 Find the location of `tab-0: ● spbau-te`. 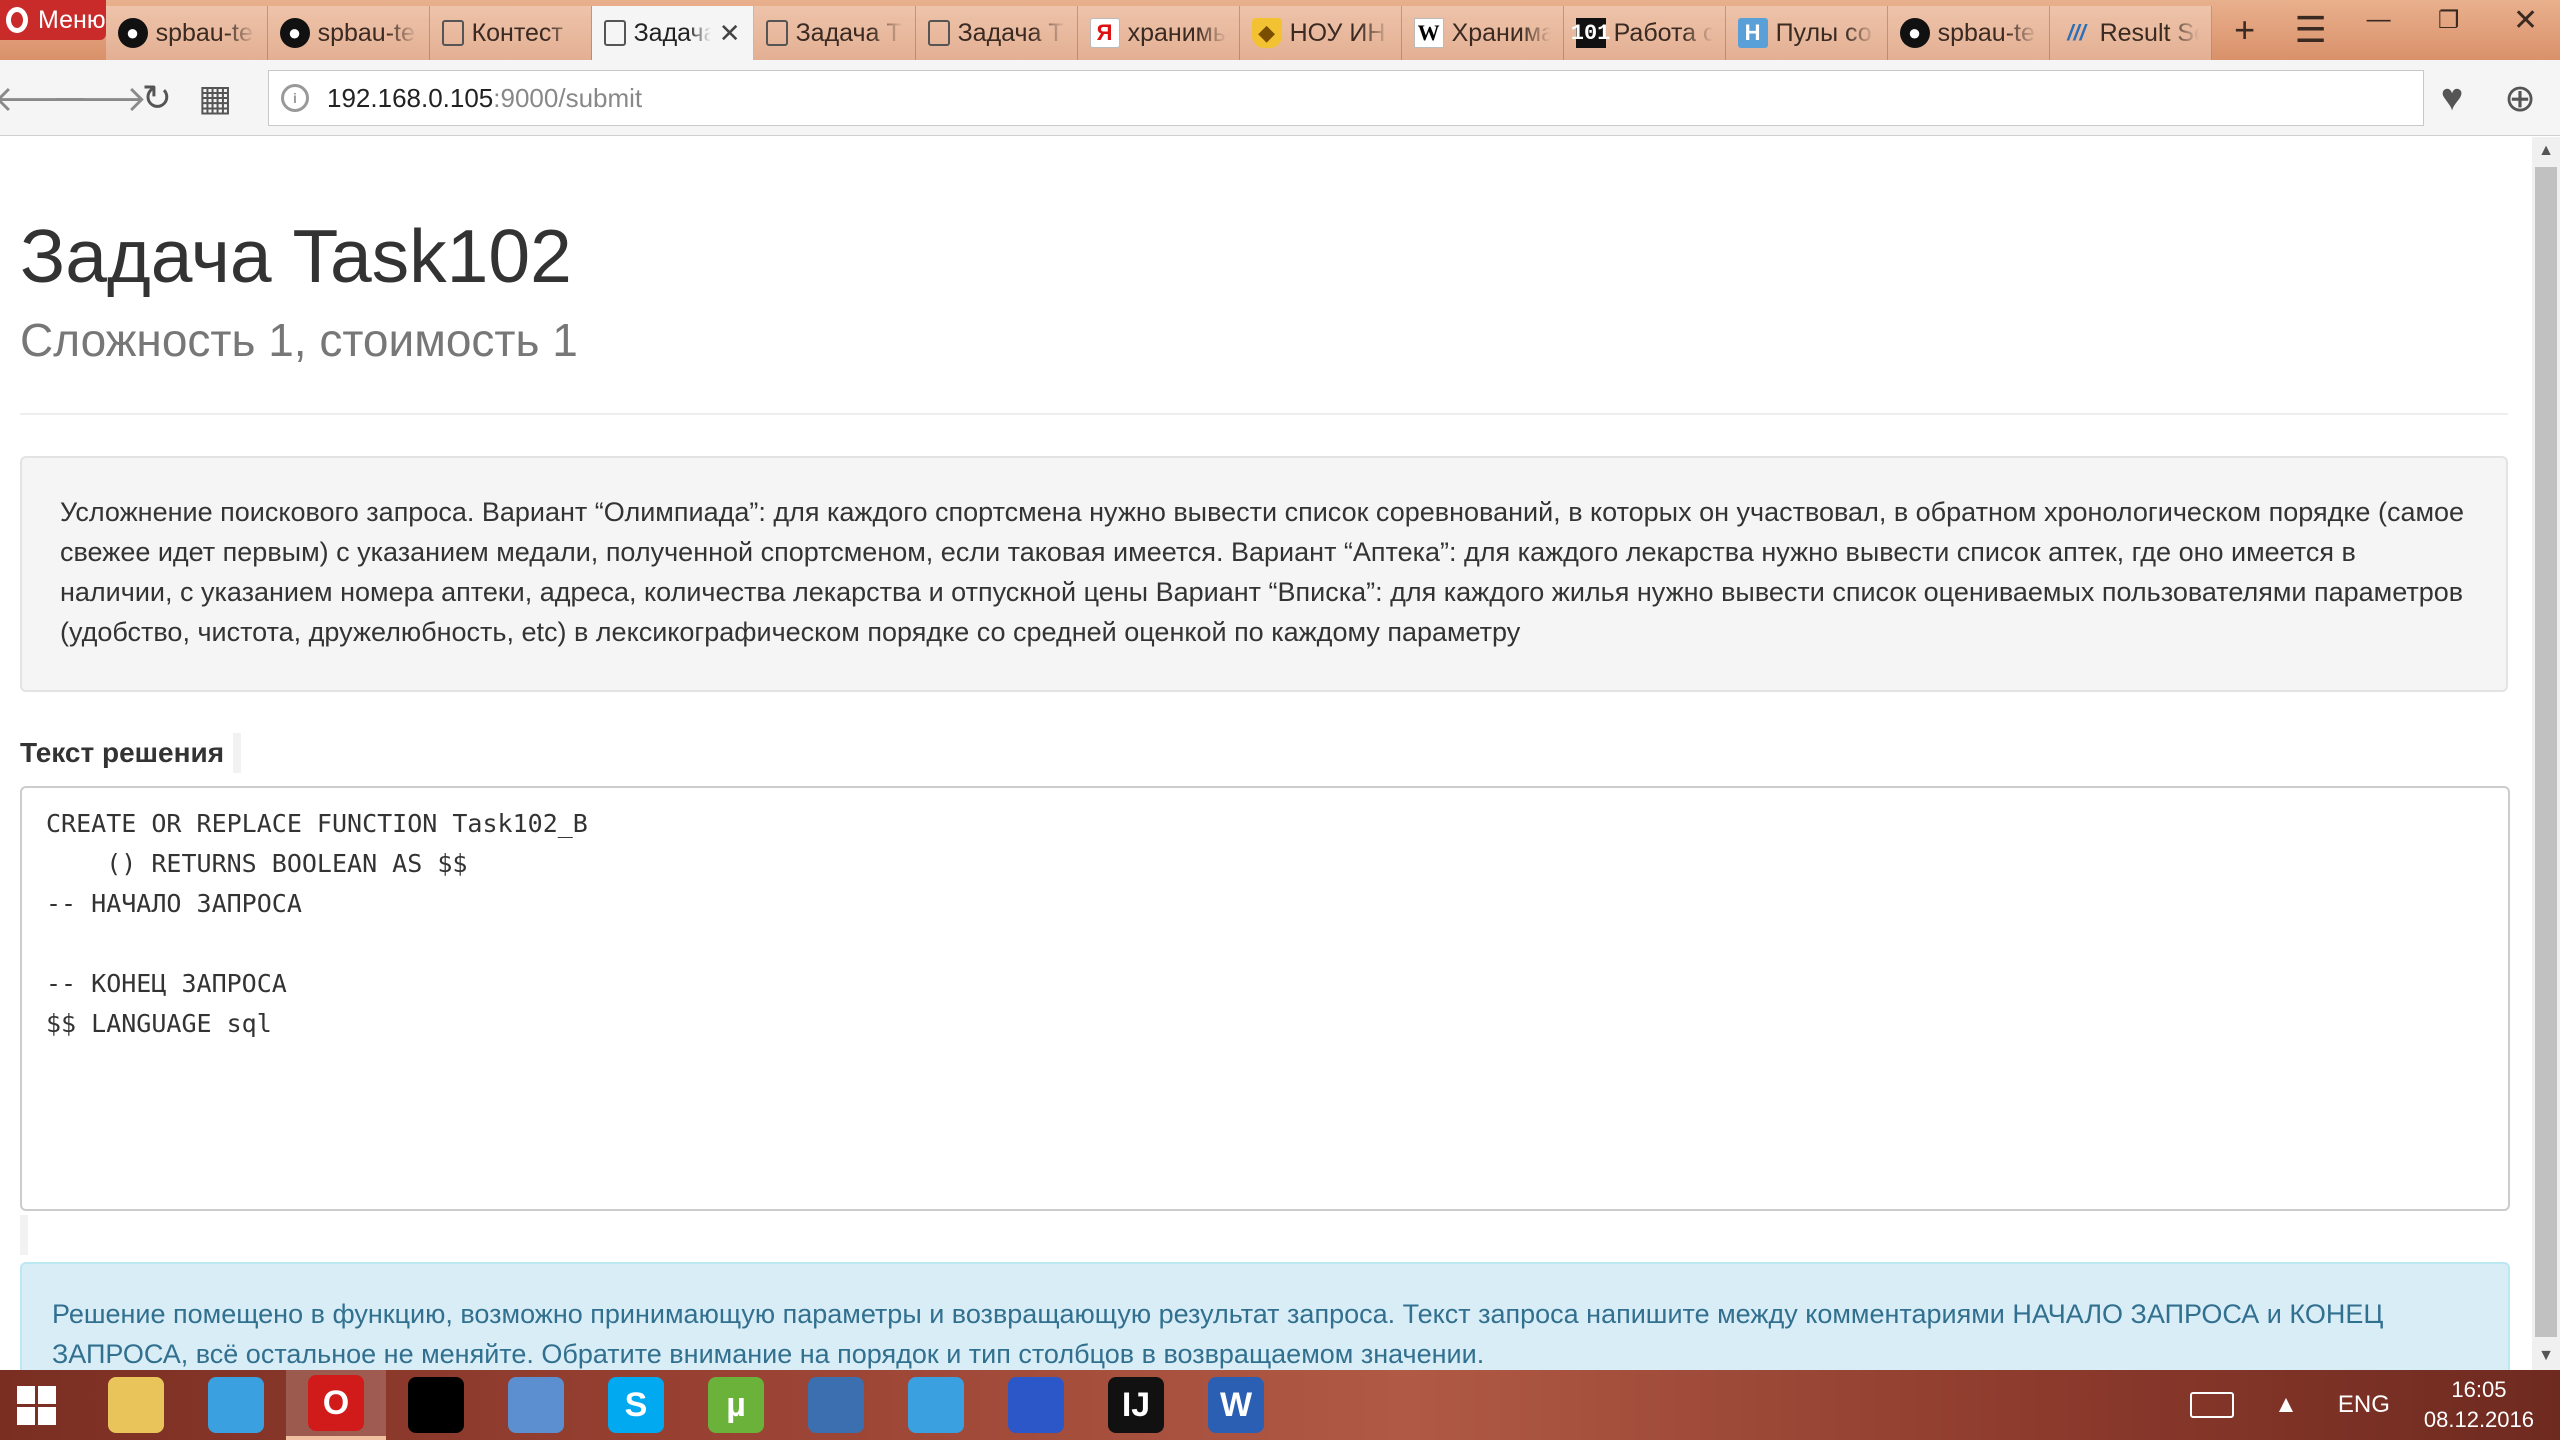

tab-0: ● spbau-te is located at coordinates (186, 33).